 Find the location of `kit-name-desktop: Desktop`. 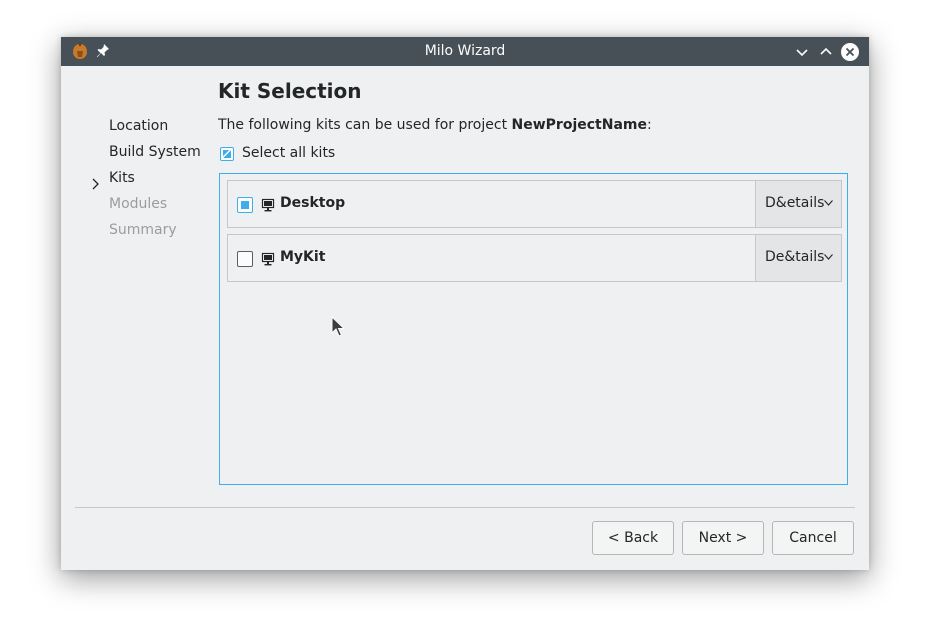

kit-name-desktop: Desktop is located at coordinates (313, 203).